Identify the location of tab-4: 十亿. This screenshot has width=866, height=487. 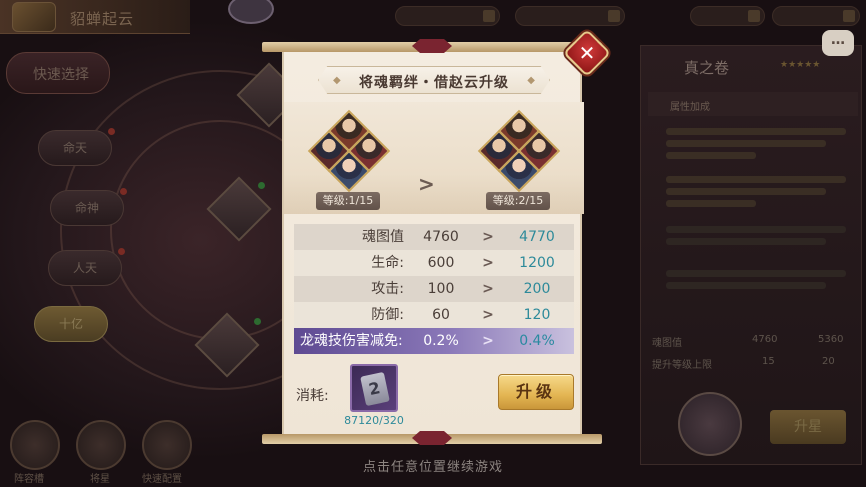
(71, 324).